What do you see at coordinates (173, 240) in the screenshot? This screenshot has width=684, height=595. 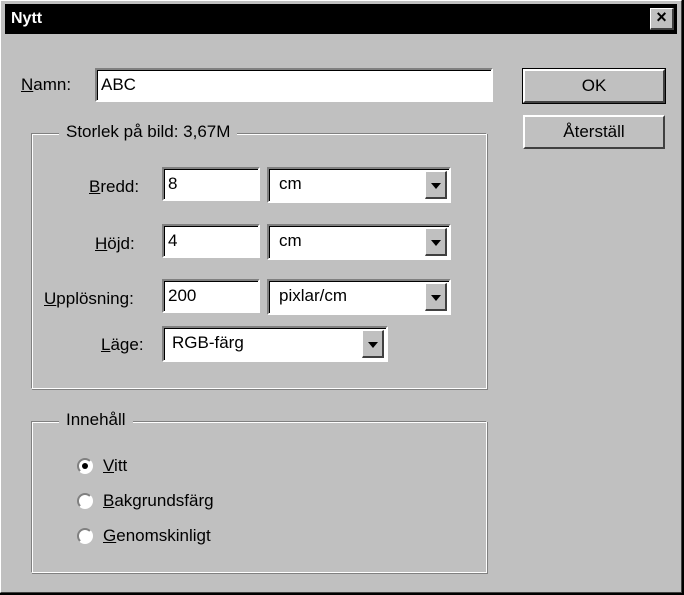 I see `height-value: 4` at bounding box center [173, 240].